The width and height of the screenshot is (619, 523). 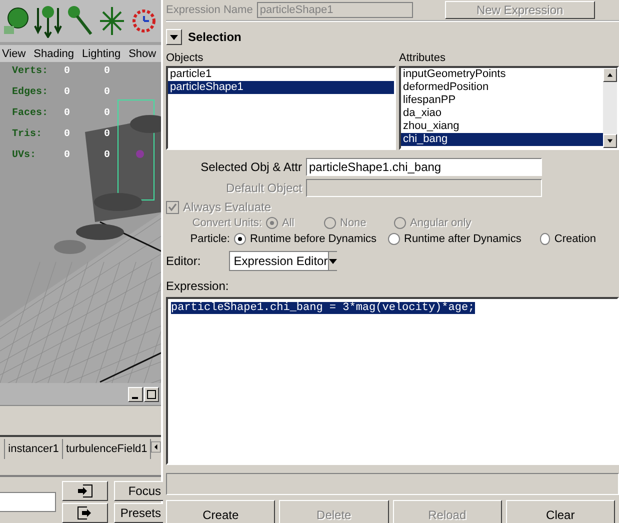 What do you see at coordinates (463, 239) in the screenshot?
I see `radio-label: Runtime after Dynamics` at bounding box center [463, 239].